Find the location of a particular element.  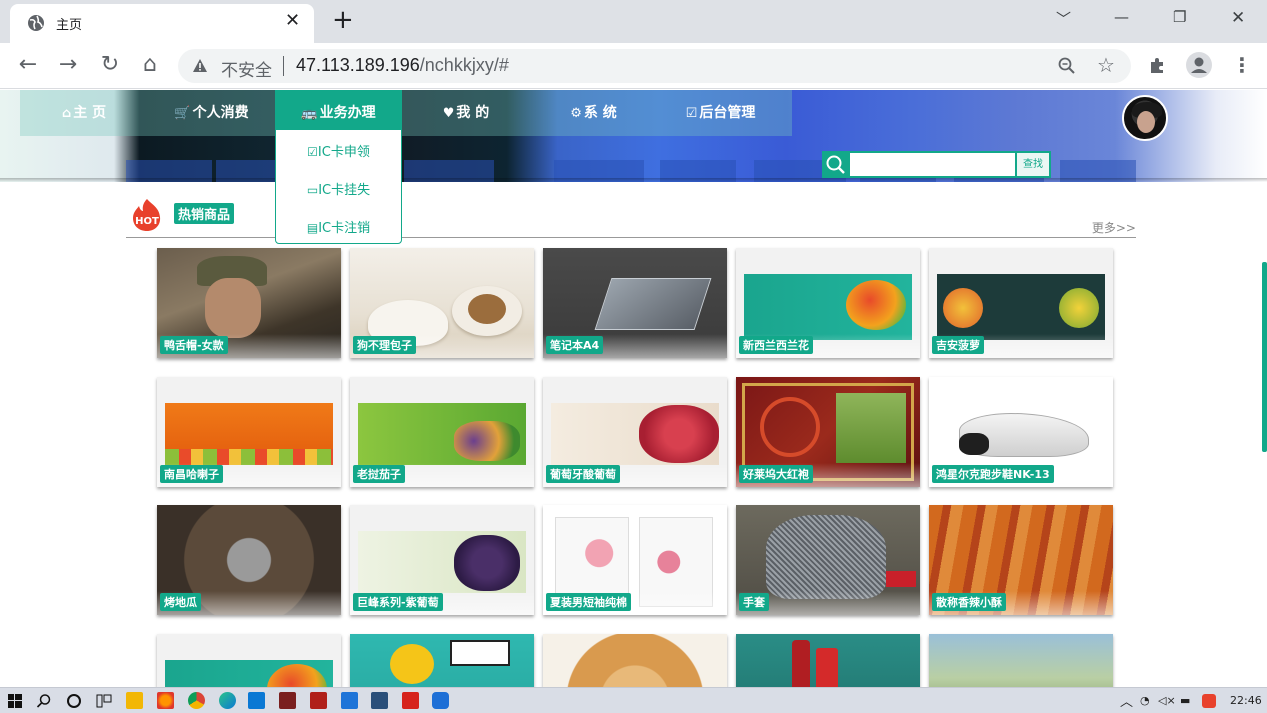

product-card: 葡萄牙酸葡萄 is located at coordinates (635, 432).